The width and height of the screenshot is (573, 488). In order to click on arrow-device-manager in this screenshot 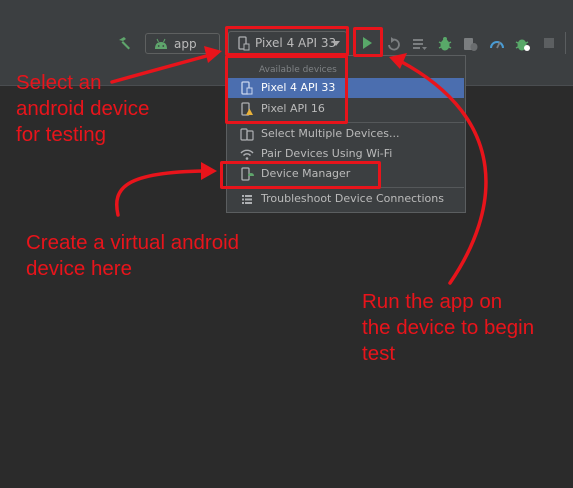, I will do `click(161, 193)`.